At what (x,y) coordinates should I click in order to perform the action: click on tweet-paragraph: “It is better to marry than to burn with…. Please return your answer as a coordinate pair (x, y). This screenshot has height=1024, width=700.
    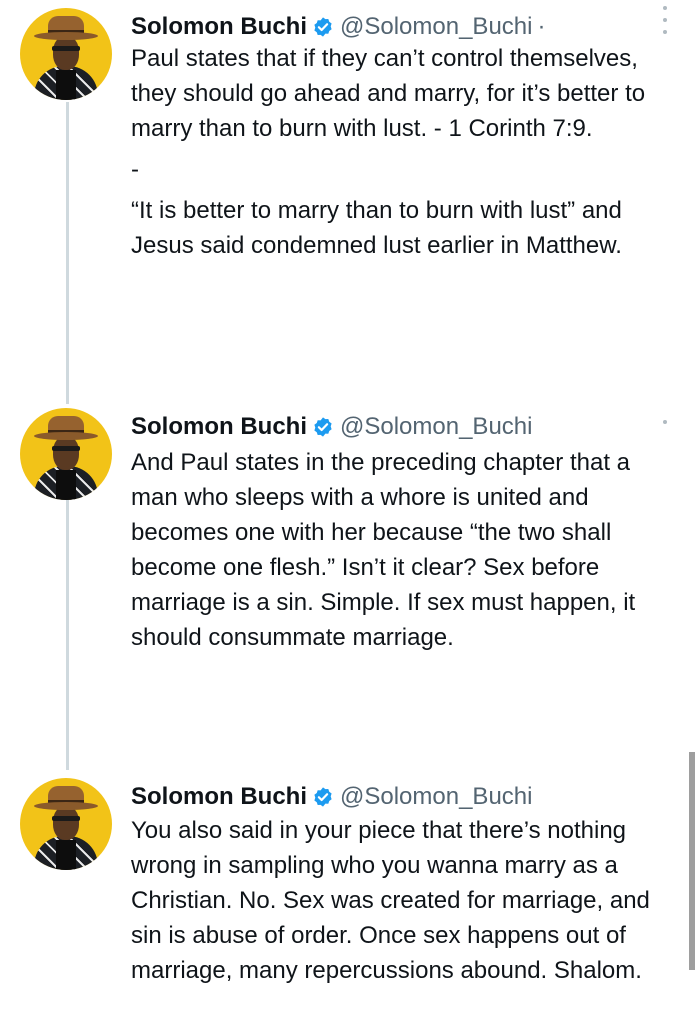
    Looking at the image, I should click on (376, 228).